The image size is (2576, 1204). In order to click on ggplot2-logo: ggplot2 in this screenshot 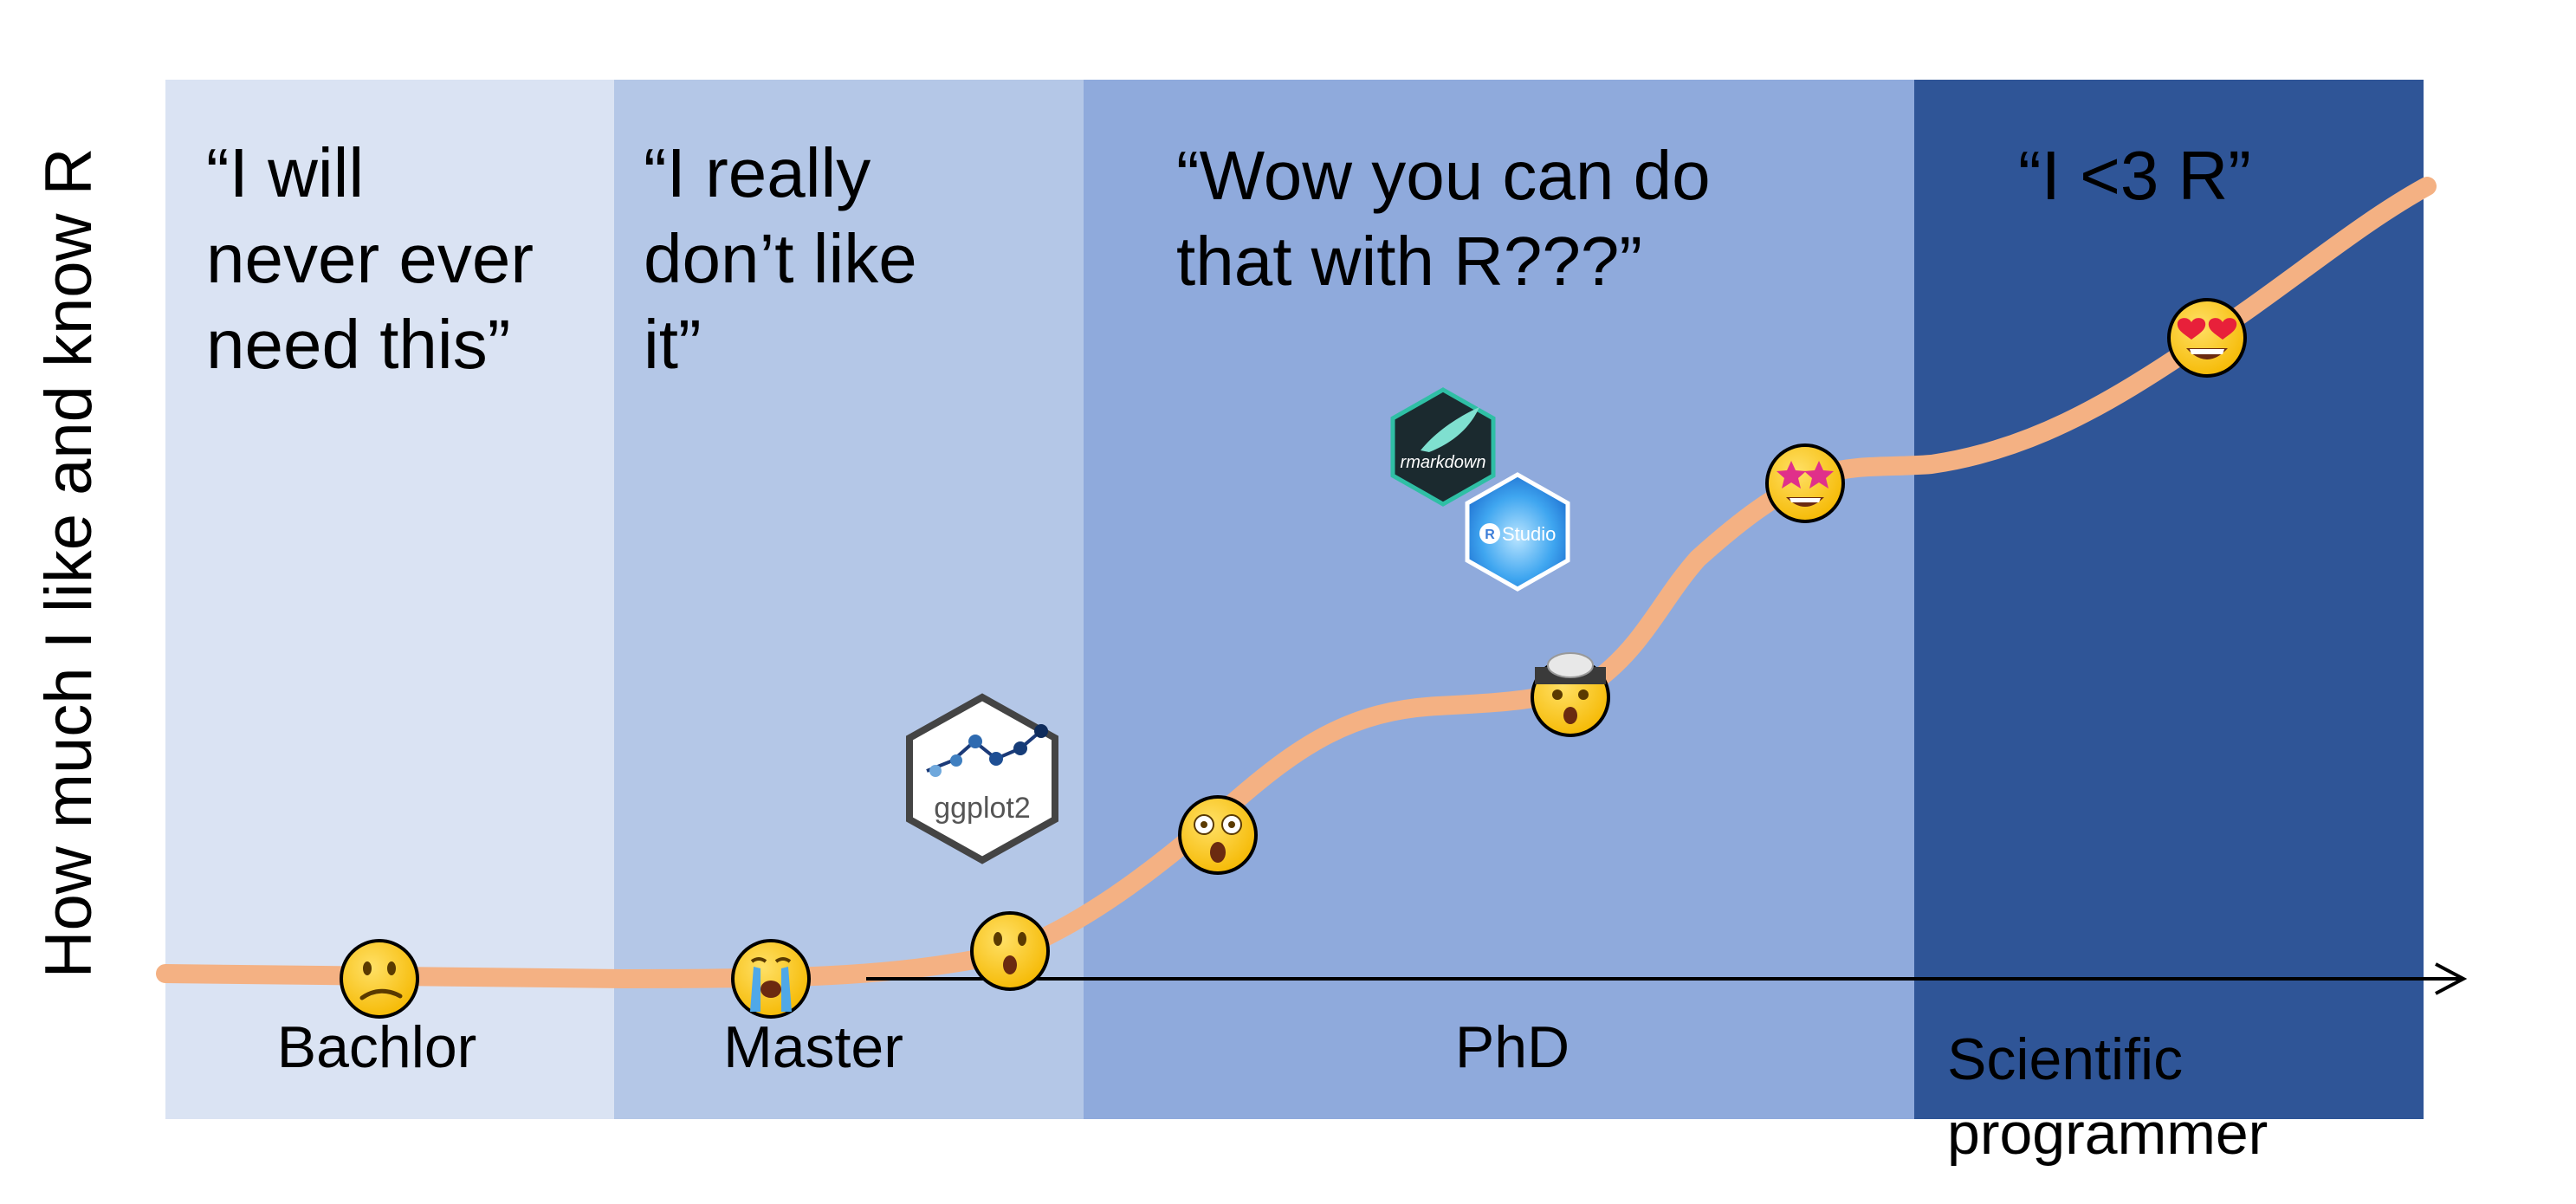, I will do `click(982, 778)`.